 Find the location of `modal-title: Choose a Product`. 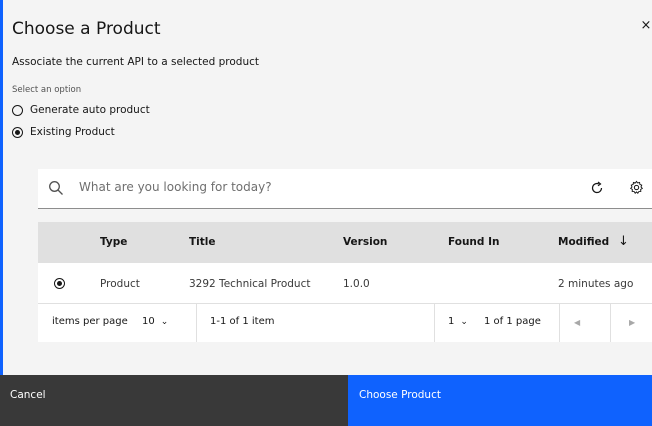

modal-title: Choose a Product is located at coordinates (86, 29).